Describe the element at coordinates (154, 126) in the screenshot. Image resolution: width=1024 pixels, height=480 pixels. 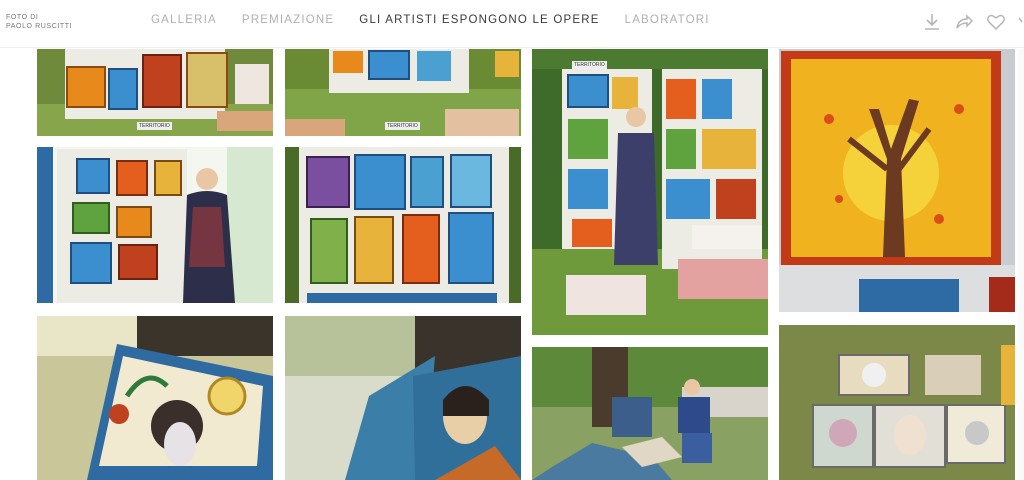
I see `territorio-sign: TERRITORIO` at that location.